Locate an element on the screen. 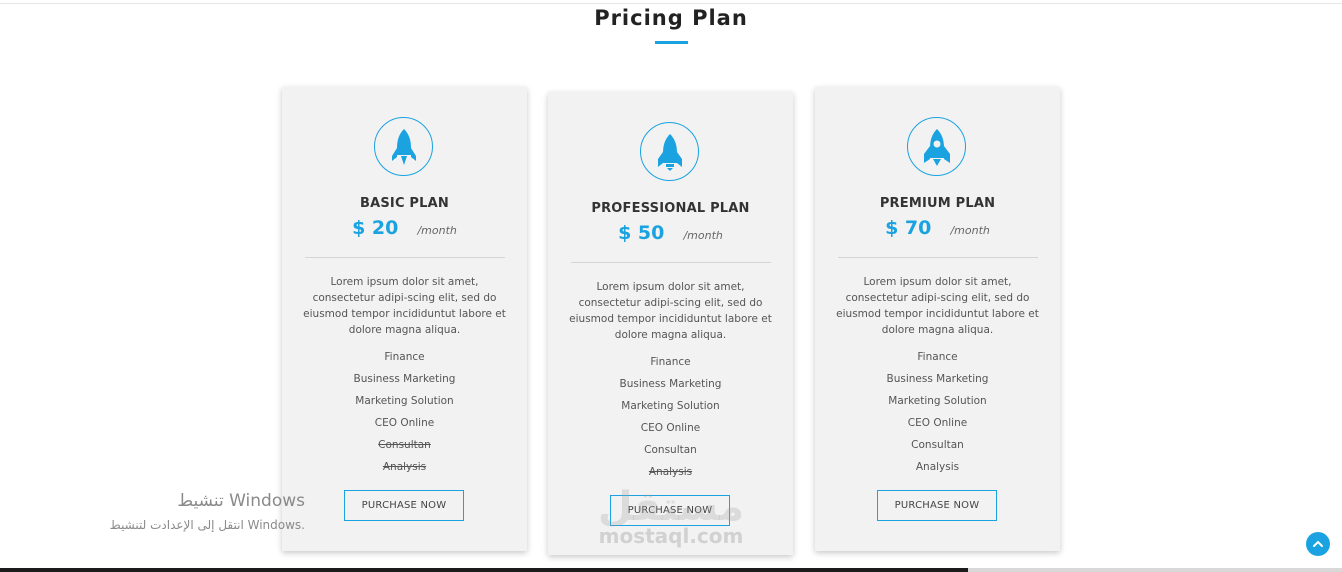 Image resolution: width=1342 pixels, height=572 pixels. scroll-to-top-button is located at coordinates (1318, 544).